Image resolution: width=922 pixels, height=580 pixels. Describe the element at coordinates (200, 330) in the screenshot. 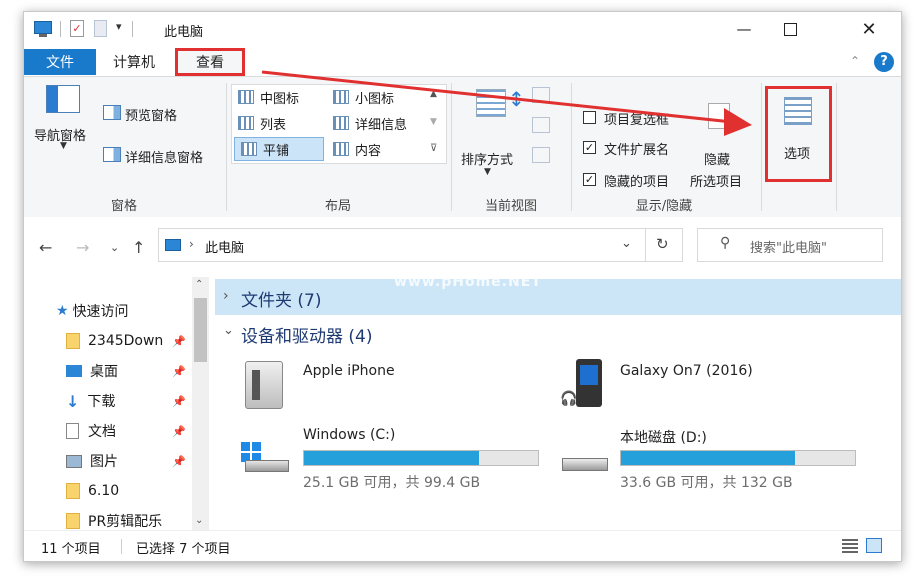

I see `nav-scroll-thumb` at that location.